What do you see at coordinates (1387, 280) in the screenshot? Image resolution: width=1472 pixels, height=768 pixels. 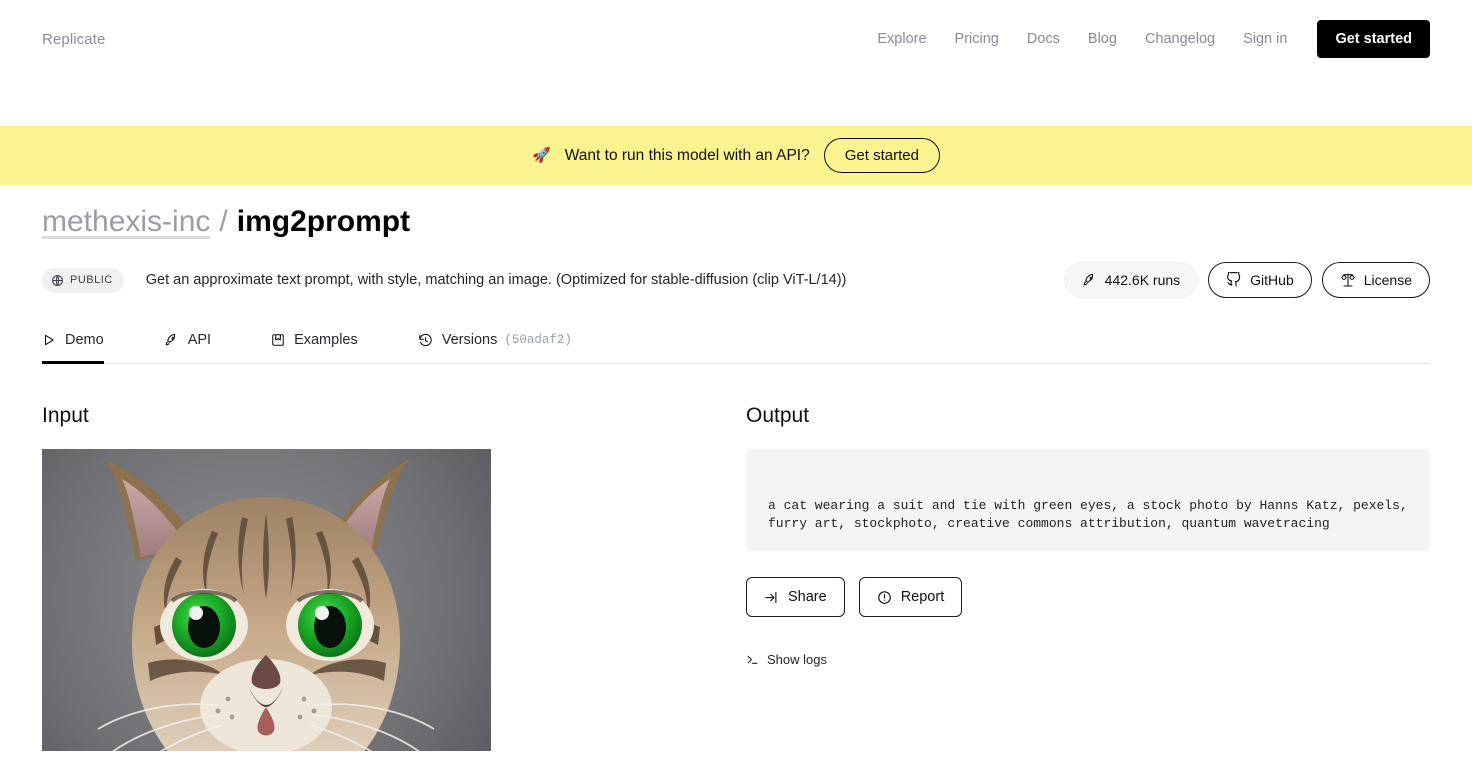 I see `license-label: License` at bounding box center [1387, 280].